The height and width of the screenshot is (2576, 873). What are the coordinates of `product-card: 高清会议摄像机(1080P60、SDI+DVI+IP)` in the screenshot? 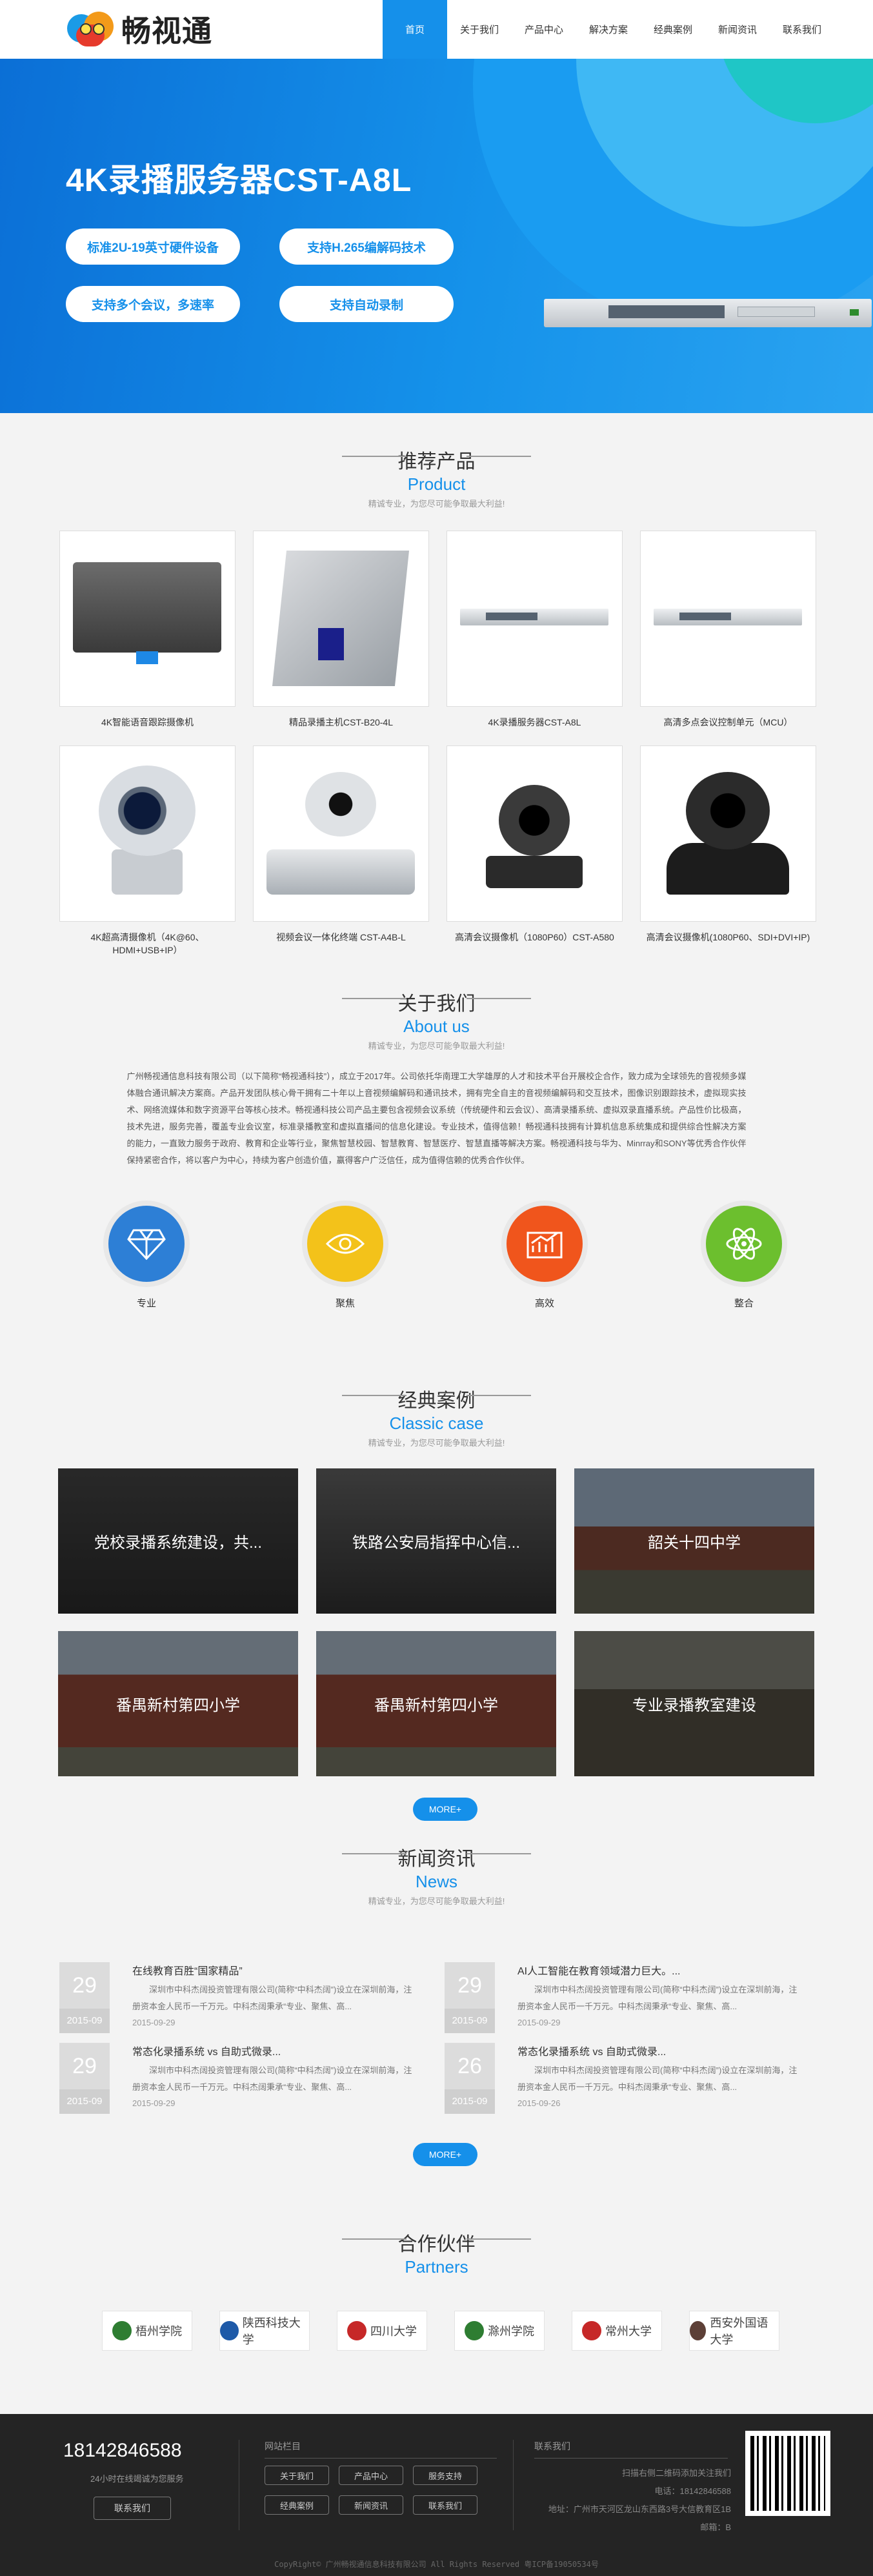 It's located at (728, 844).